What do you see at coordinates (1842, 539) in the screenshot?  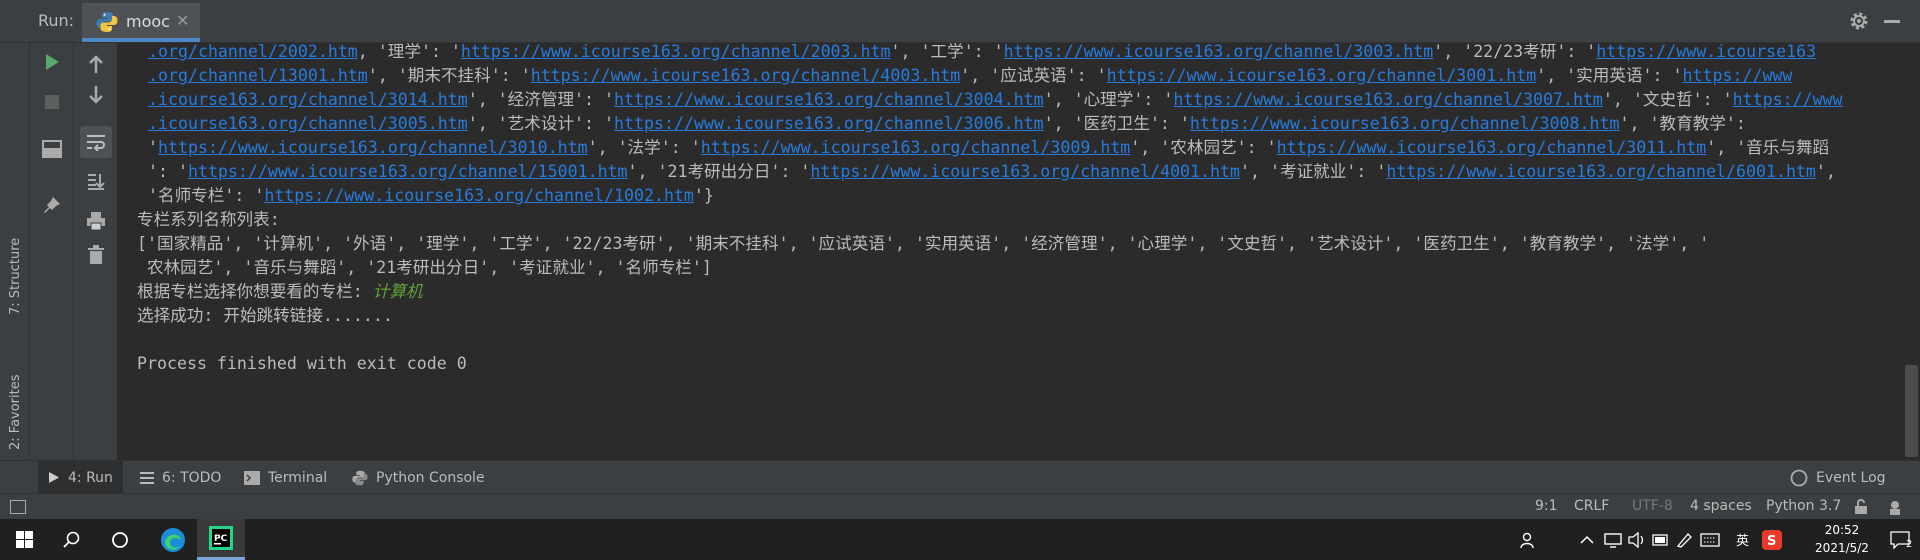 I see `system-clock: 20:52 2021/5/2` at bounding box center [1842, 539].